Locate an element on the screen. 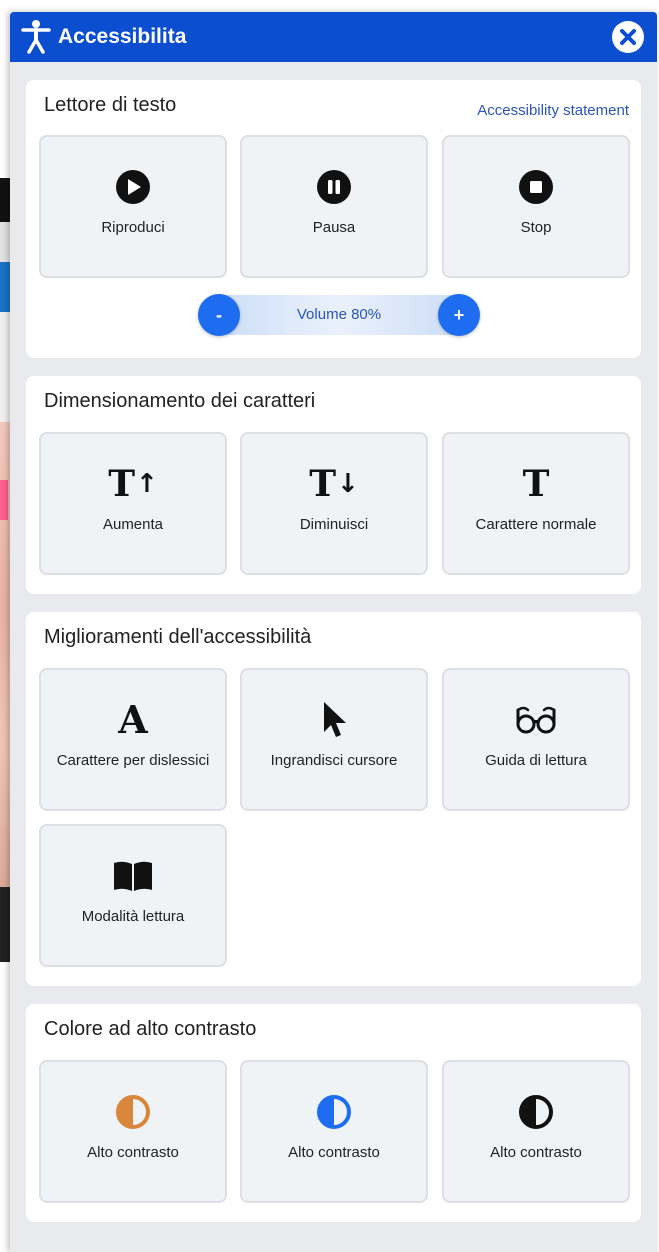  stop-button: Stop is located at coordinates (536, 206).